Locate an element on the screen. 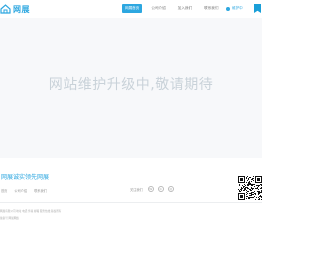 This screenshot has width=320, height=258. follow-us: 关注我们 W C Q is located at coordinates (154, 189).